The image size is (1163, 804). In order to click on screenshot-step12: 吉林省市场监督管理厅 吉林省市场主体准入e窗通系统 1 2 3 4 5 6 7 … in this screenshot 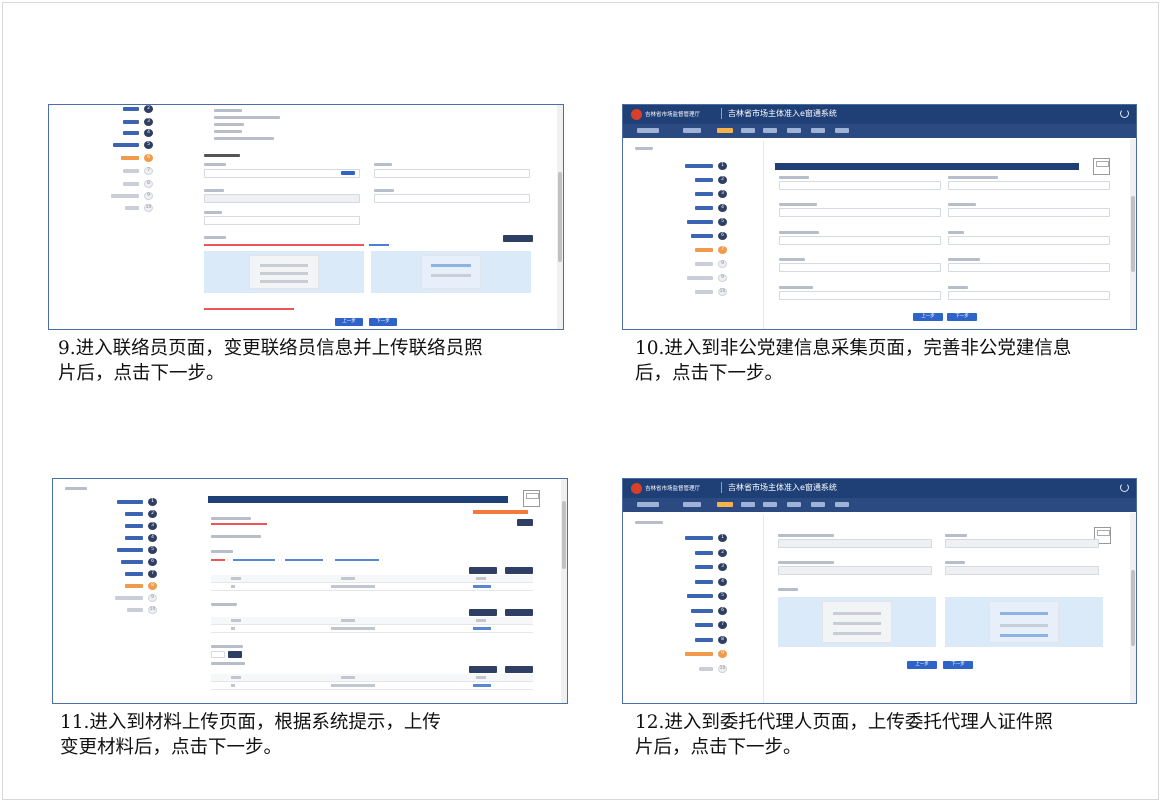, I will do `click(879, 591)`.